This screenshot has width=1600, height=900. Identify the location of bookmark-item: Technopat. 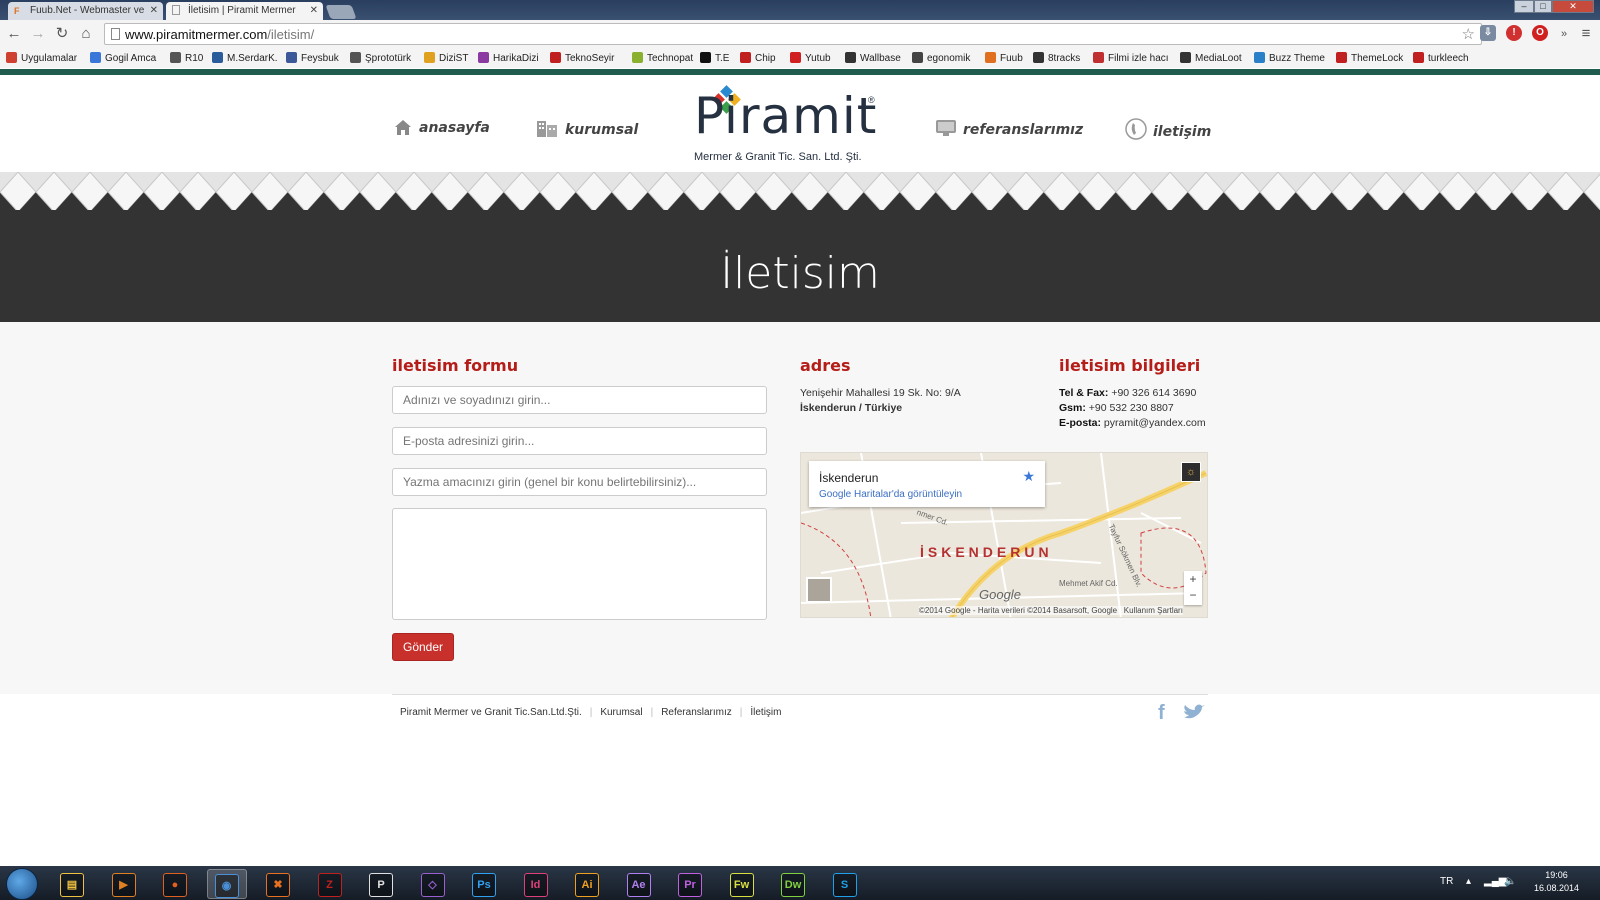
(662, 58).